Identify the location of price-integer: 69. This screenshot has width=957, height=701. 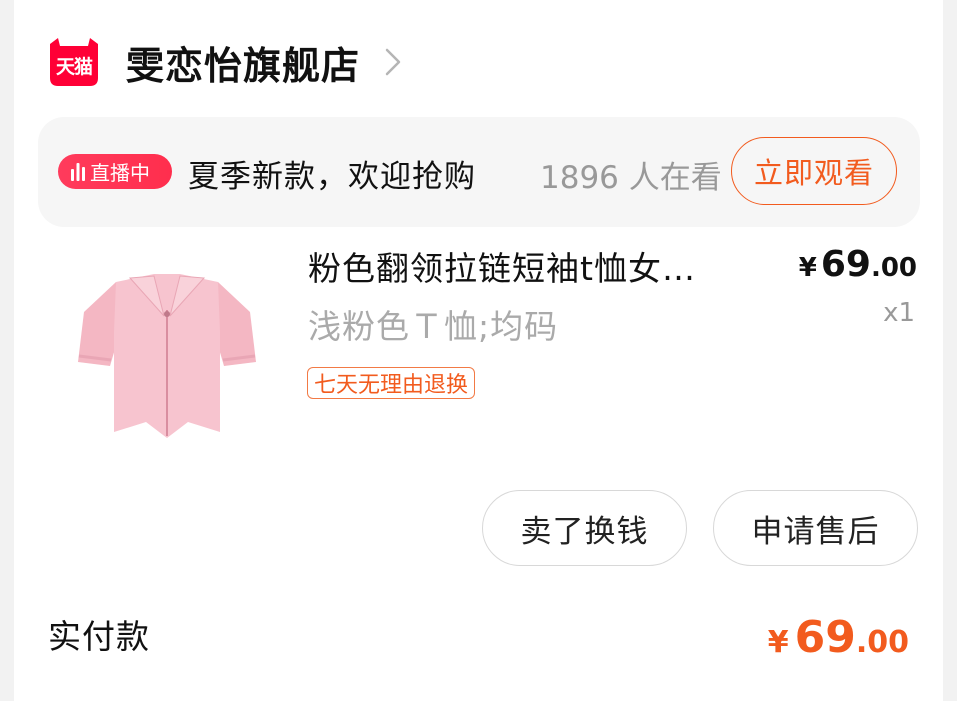
(845, 264).